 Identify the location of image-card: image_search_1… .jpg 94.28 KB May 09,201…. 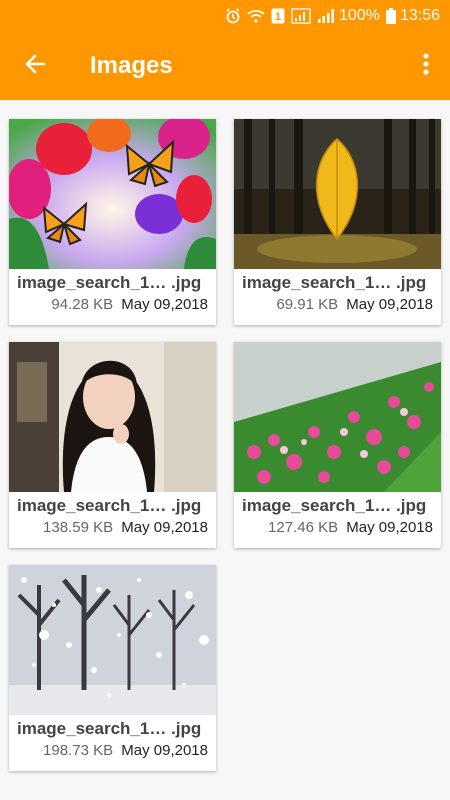
(112, 222).